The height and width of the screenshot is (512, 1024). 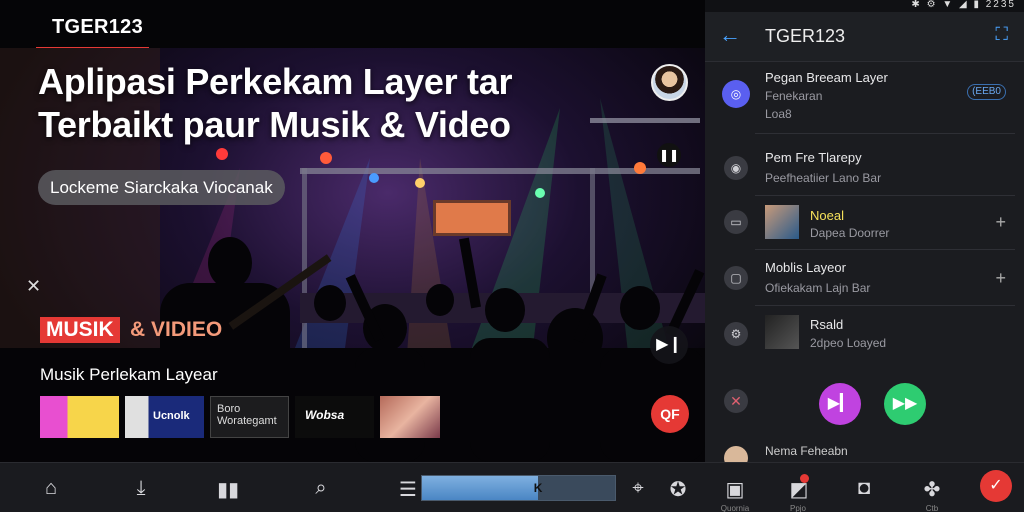 I want to click on panel-title: TGER123, so click(x=805, y=36).